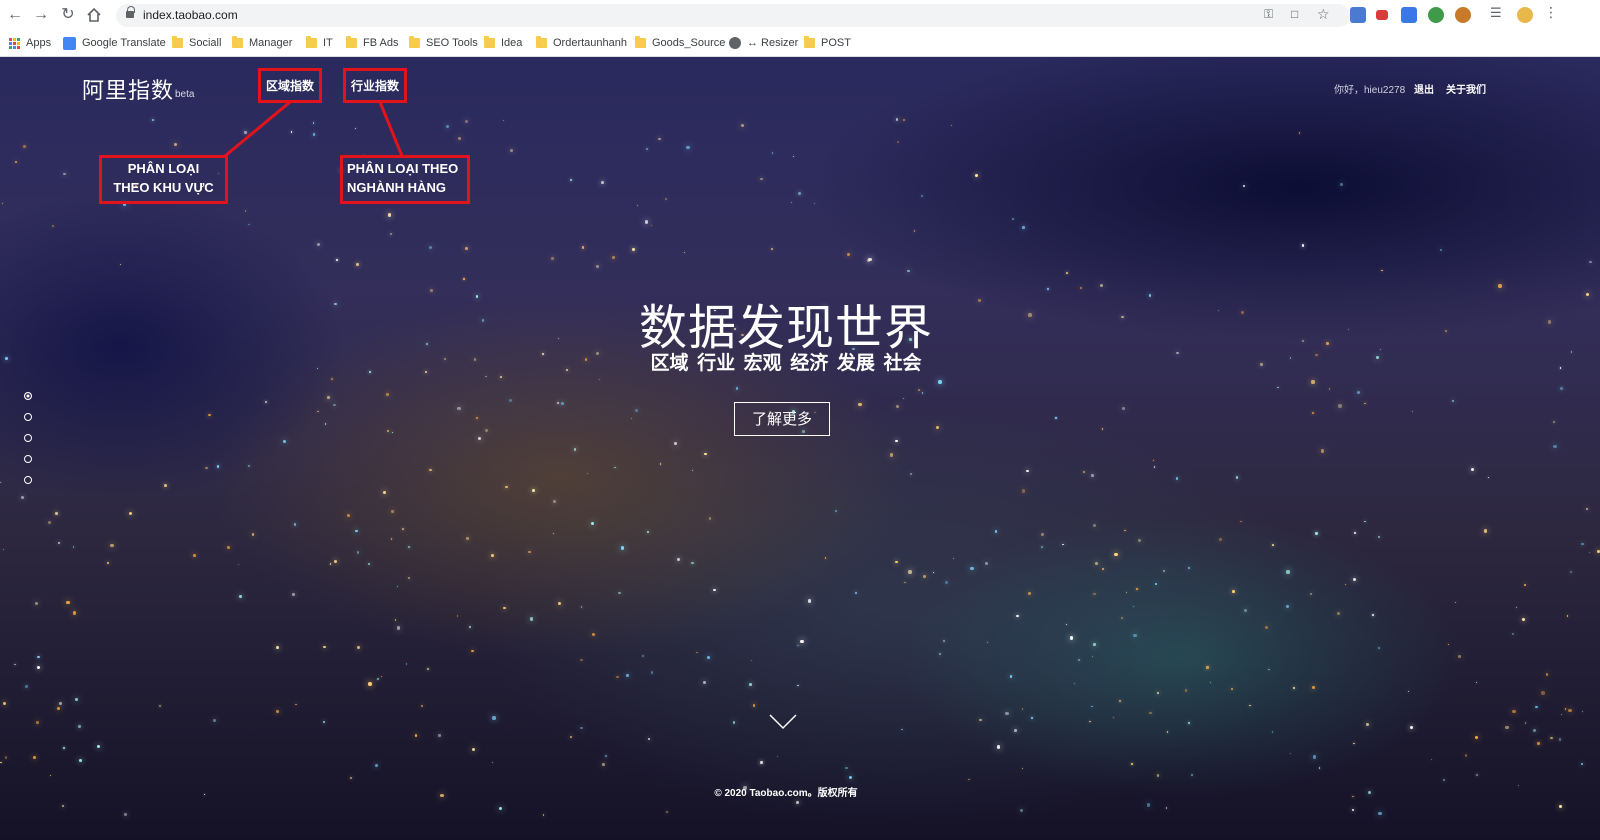 This screenshot has height=840, width=1600. I want to click on forward-arrow-icon: →, so click(41, 15).